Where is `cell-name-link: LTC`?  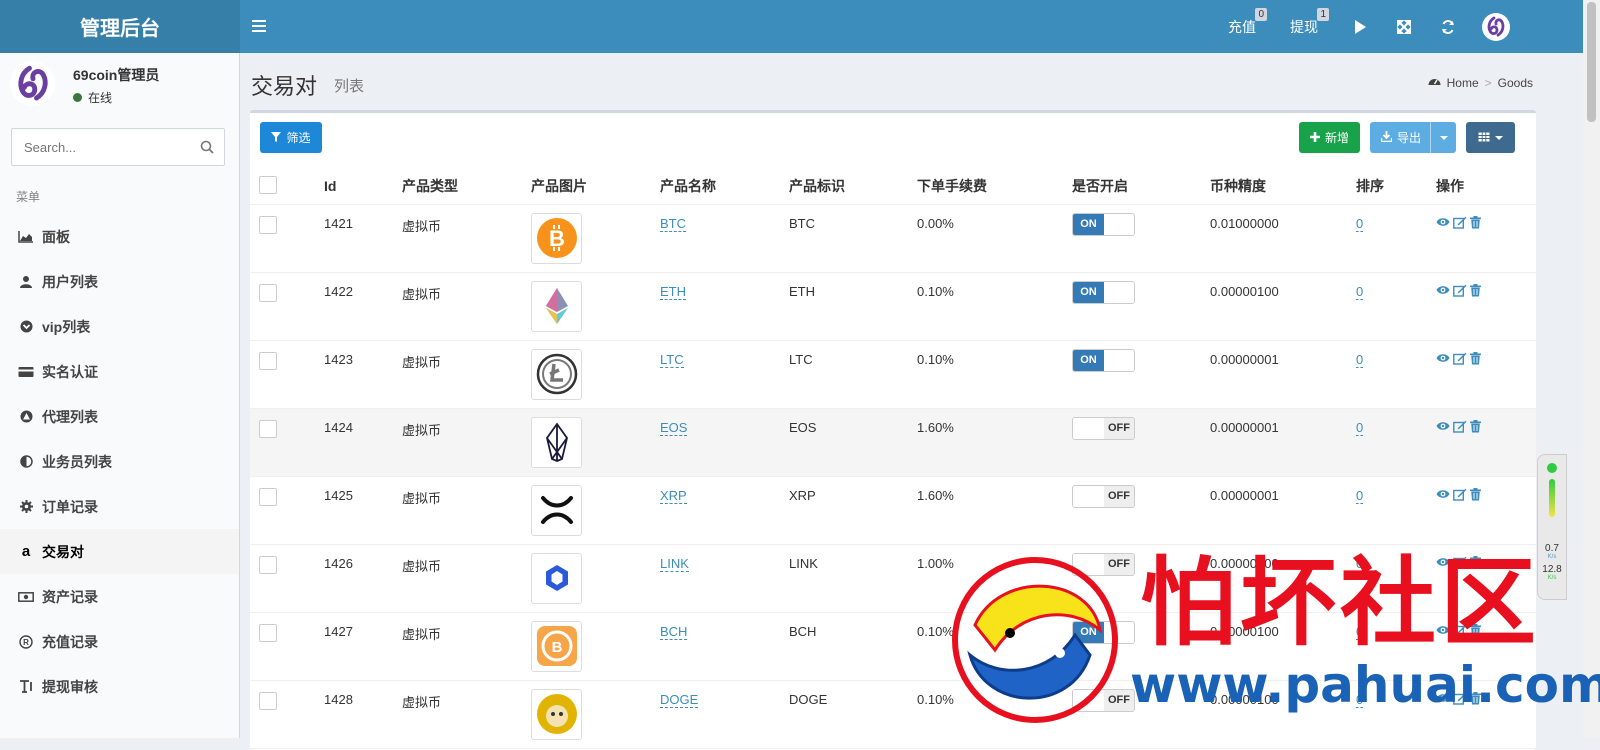
cell-name-link: LTC is located at coordinates (672, 359).